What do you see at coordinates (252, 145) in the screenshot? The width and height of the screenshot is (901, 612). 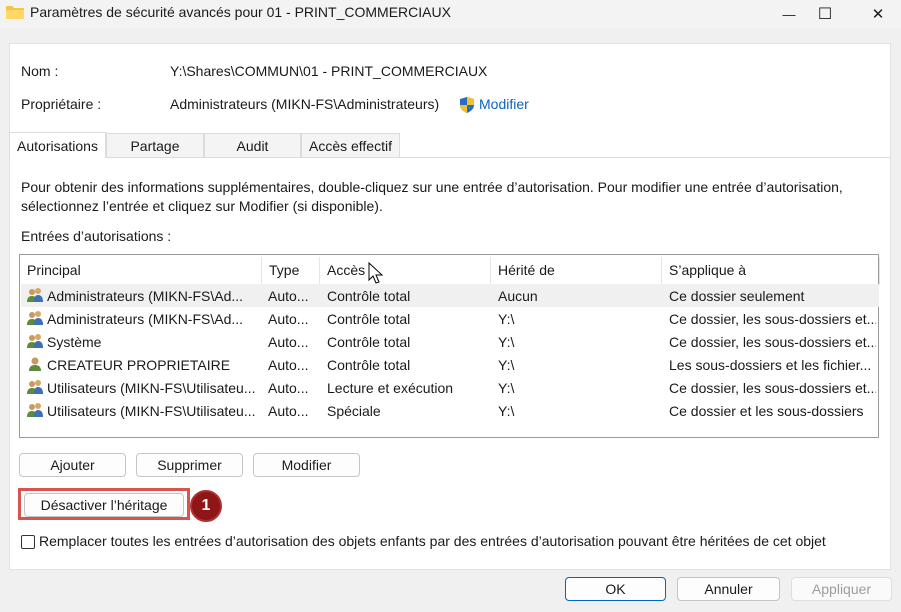 I see `tab-audit: Audit` at bounding box center [252, 145].